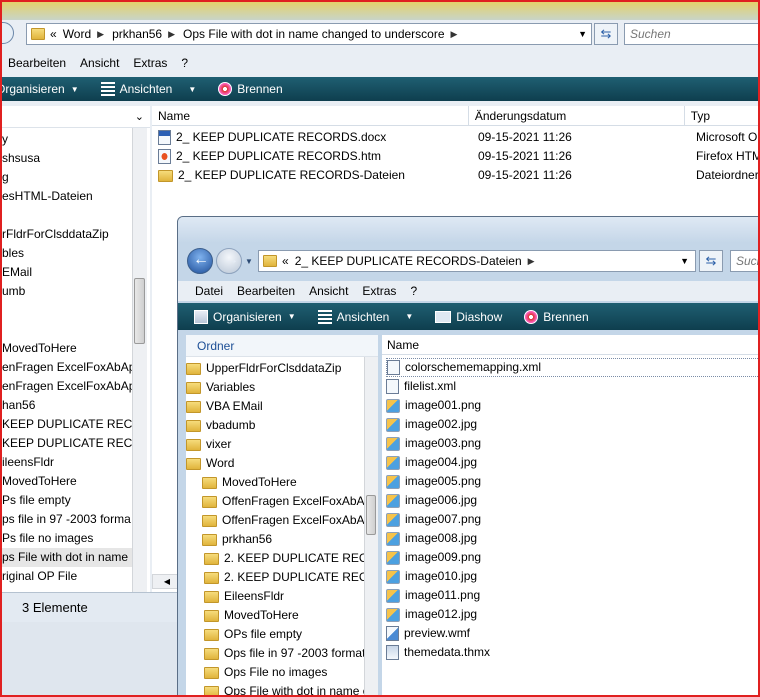  What do you see at coordinates (577, 116) in the screenshot?
I see `column-date: Änderungsdatum` at bounding box center [577, 116].